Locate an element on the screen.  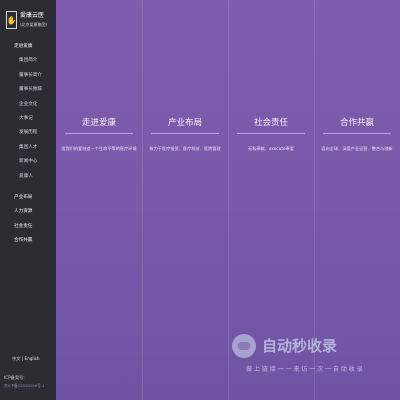
nav-item-csr: 社会责任 is located at coordinates (28, 227).